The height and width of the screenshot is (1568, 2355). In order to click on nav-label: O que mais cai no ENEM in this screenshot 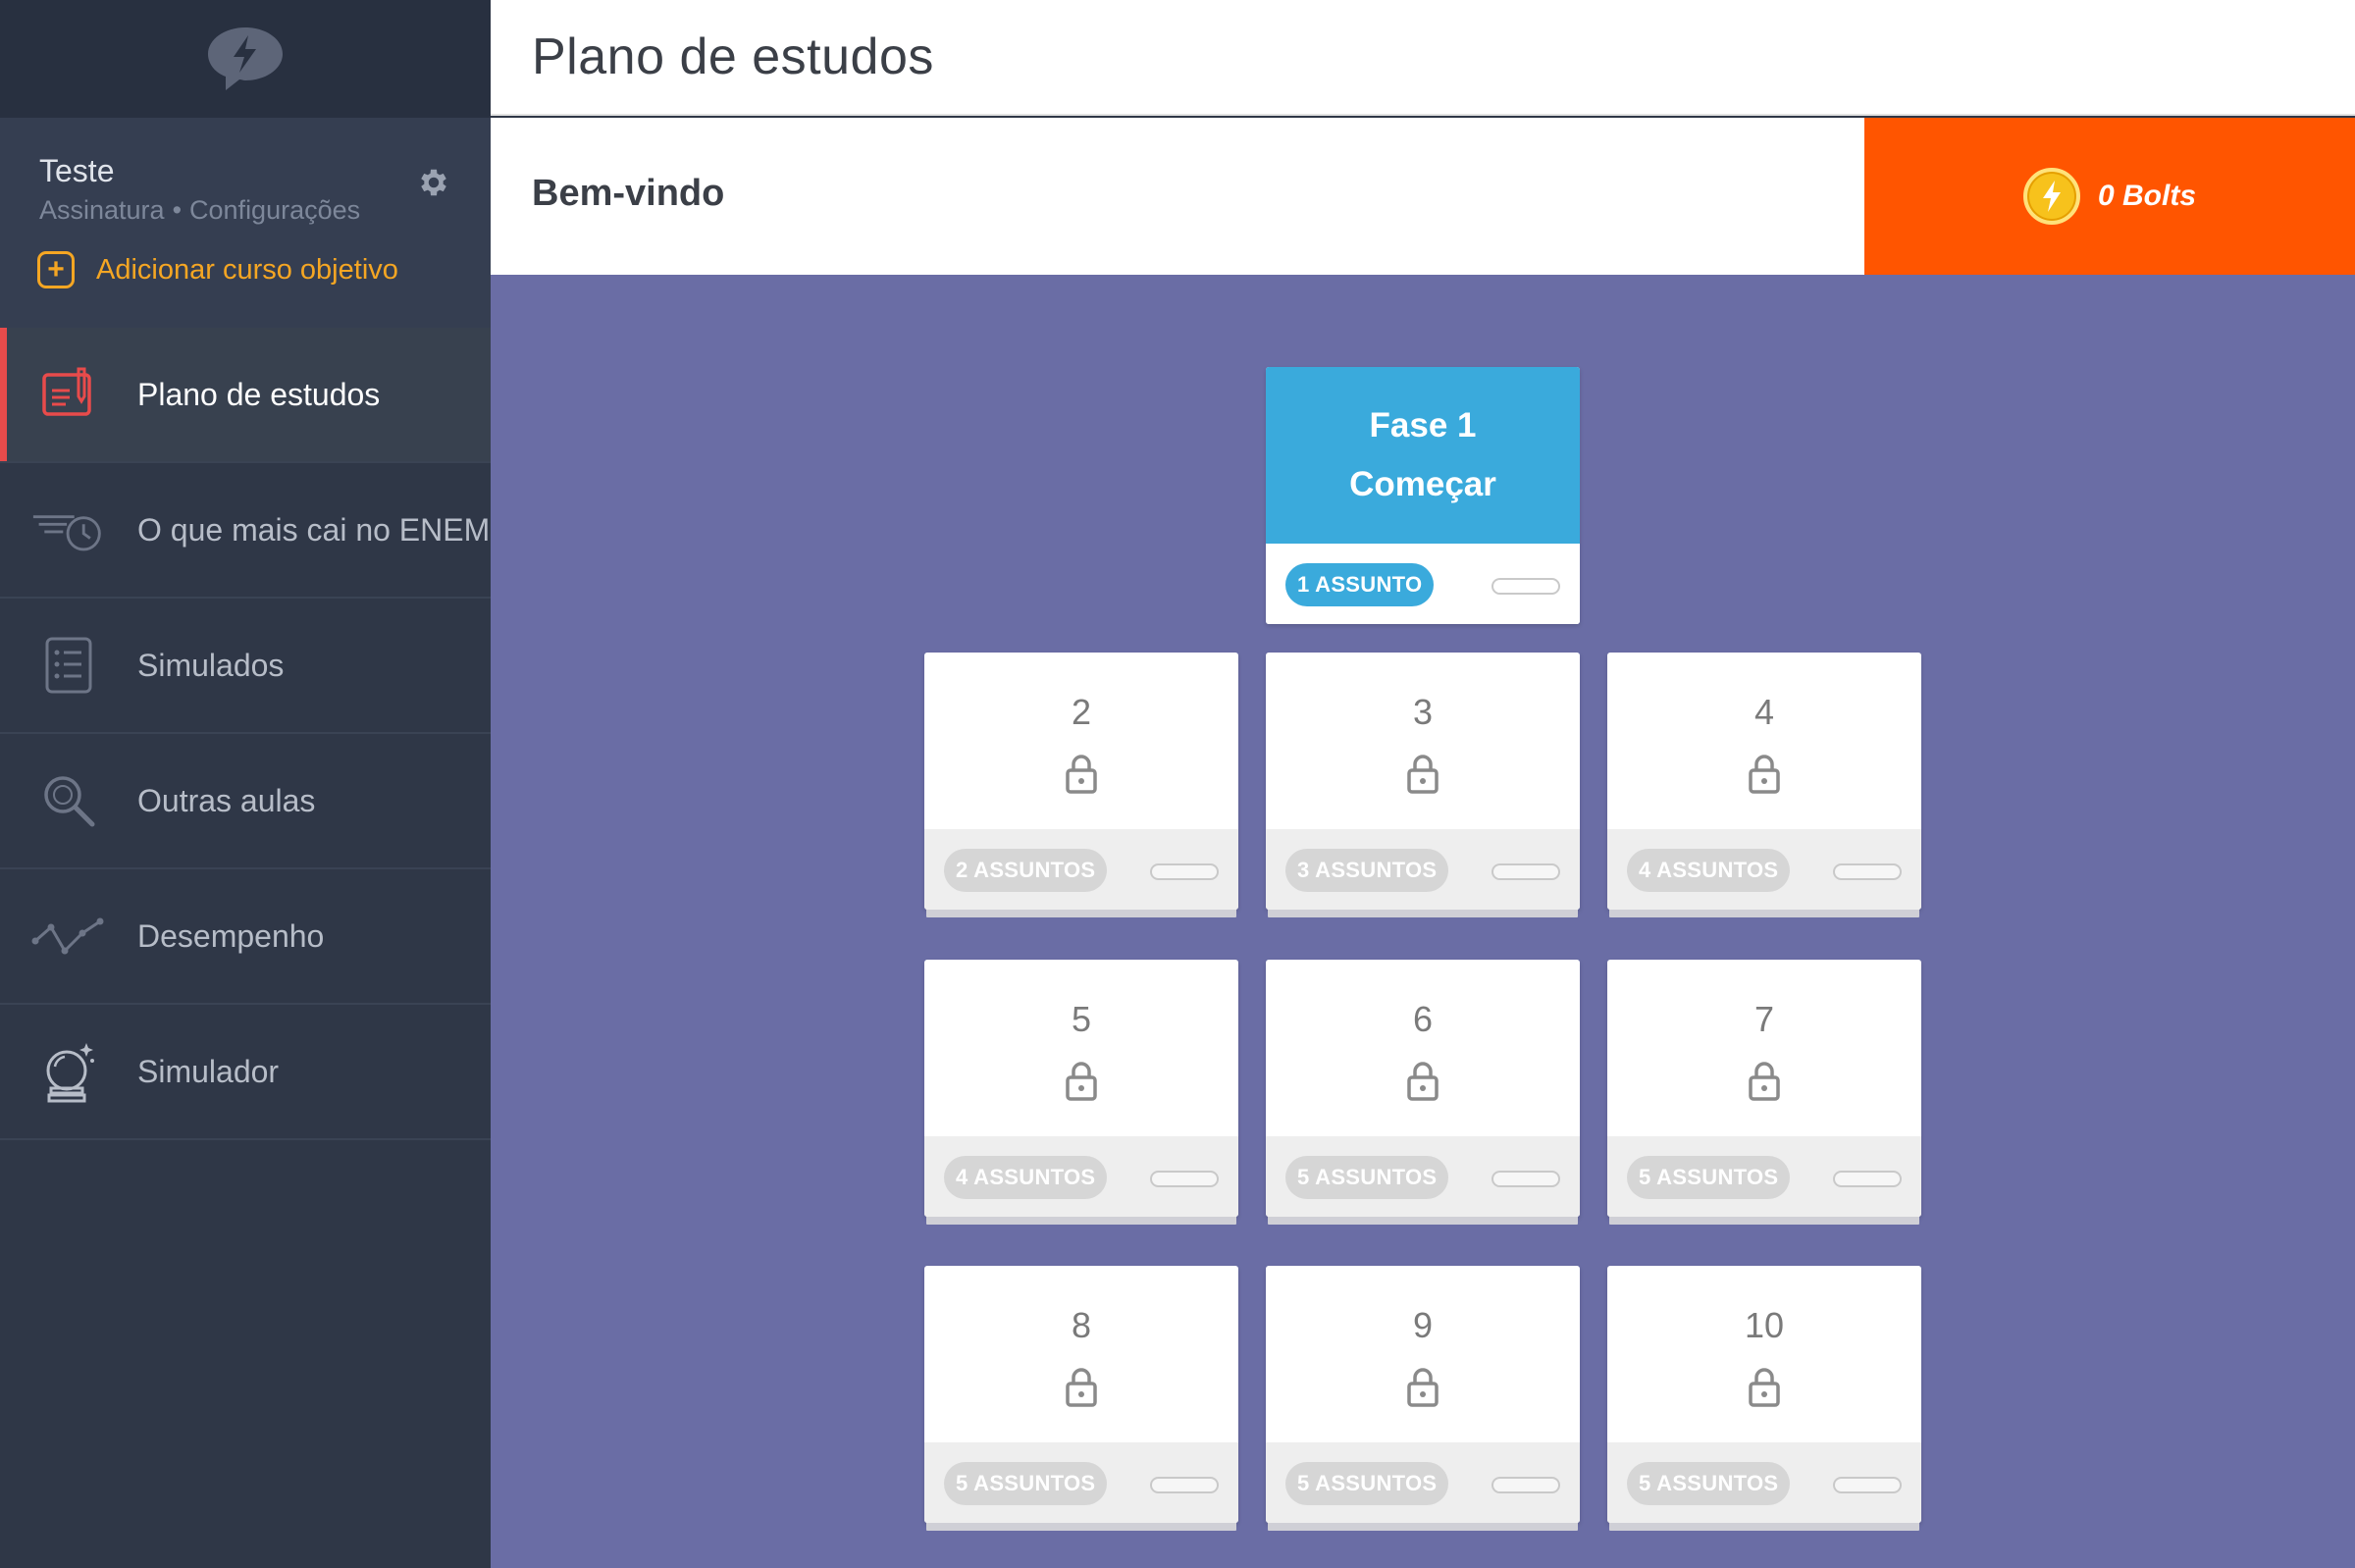, I will do `click(314, 530)`.